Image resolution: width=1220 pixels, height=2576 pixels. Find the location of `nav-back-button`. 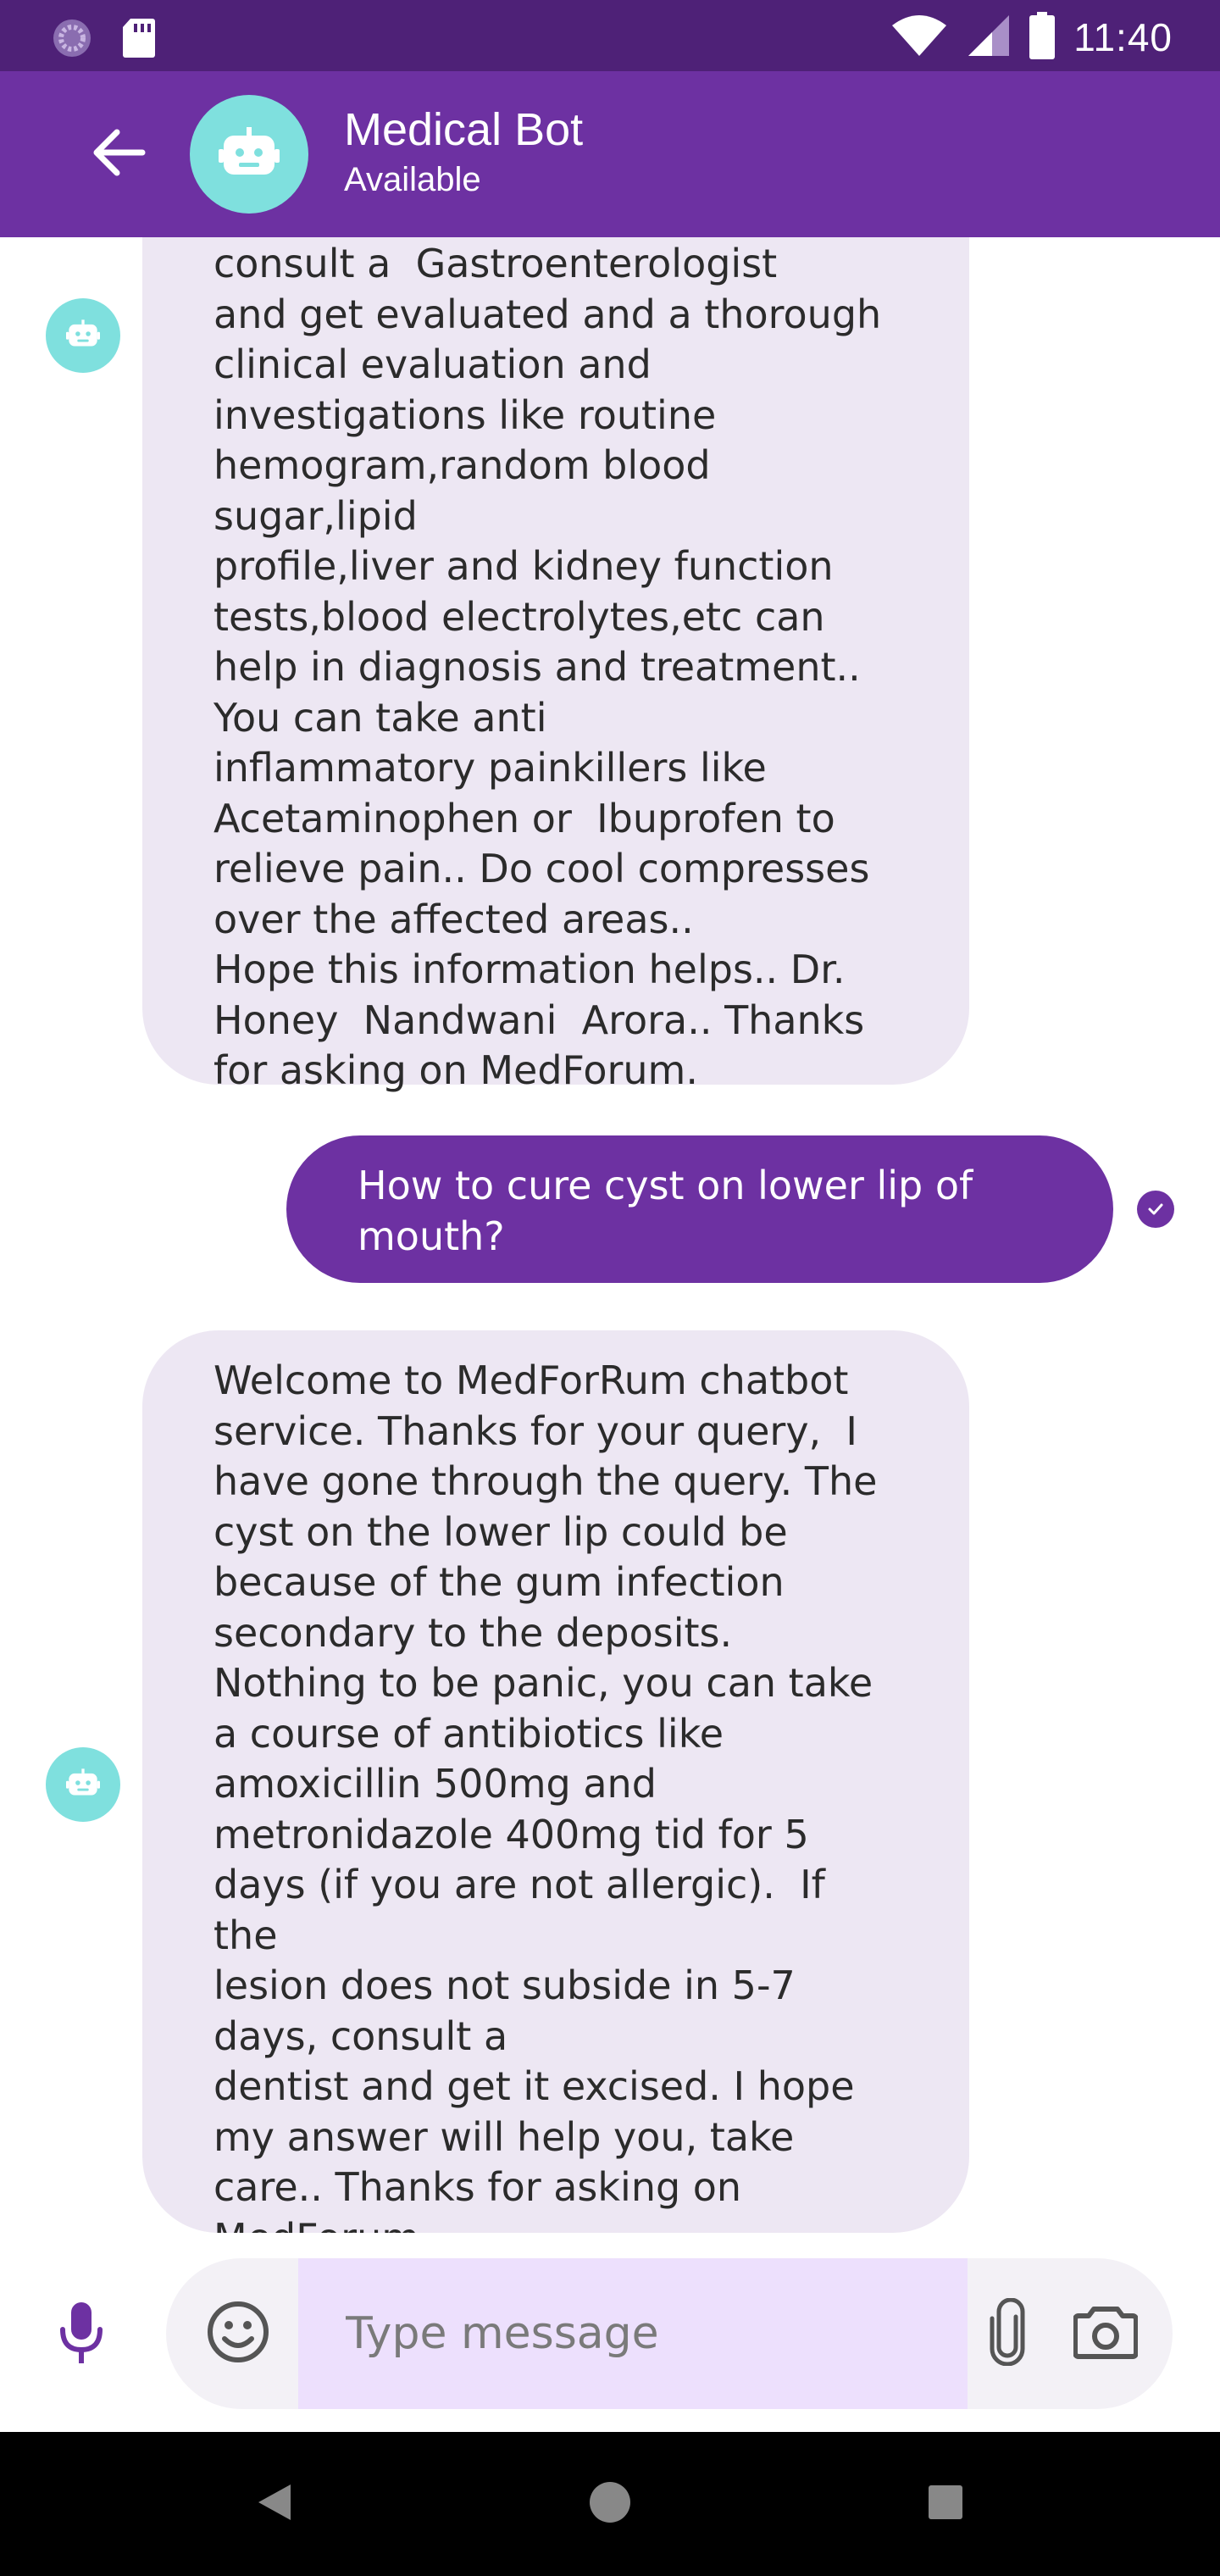

nav-back-button is located at coordinates (274, 2504).